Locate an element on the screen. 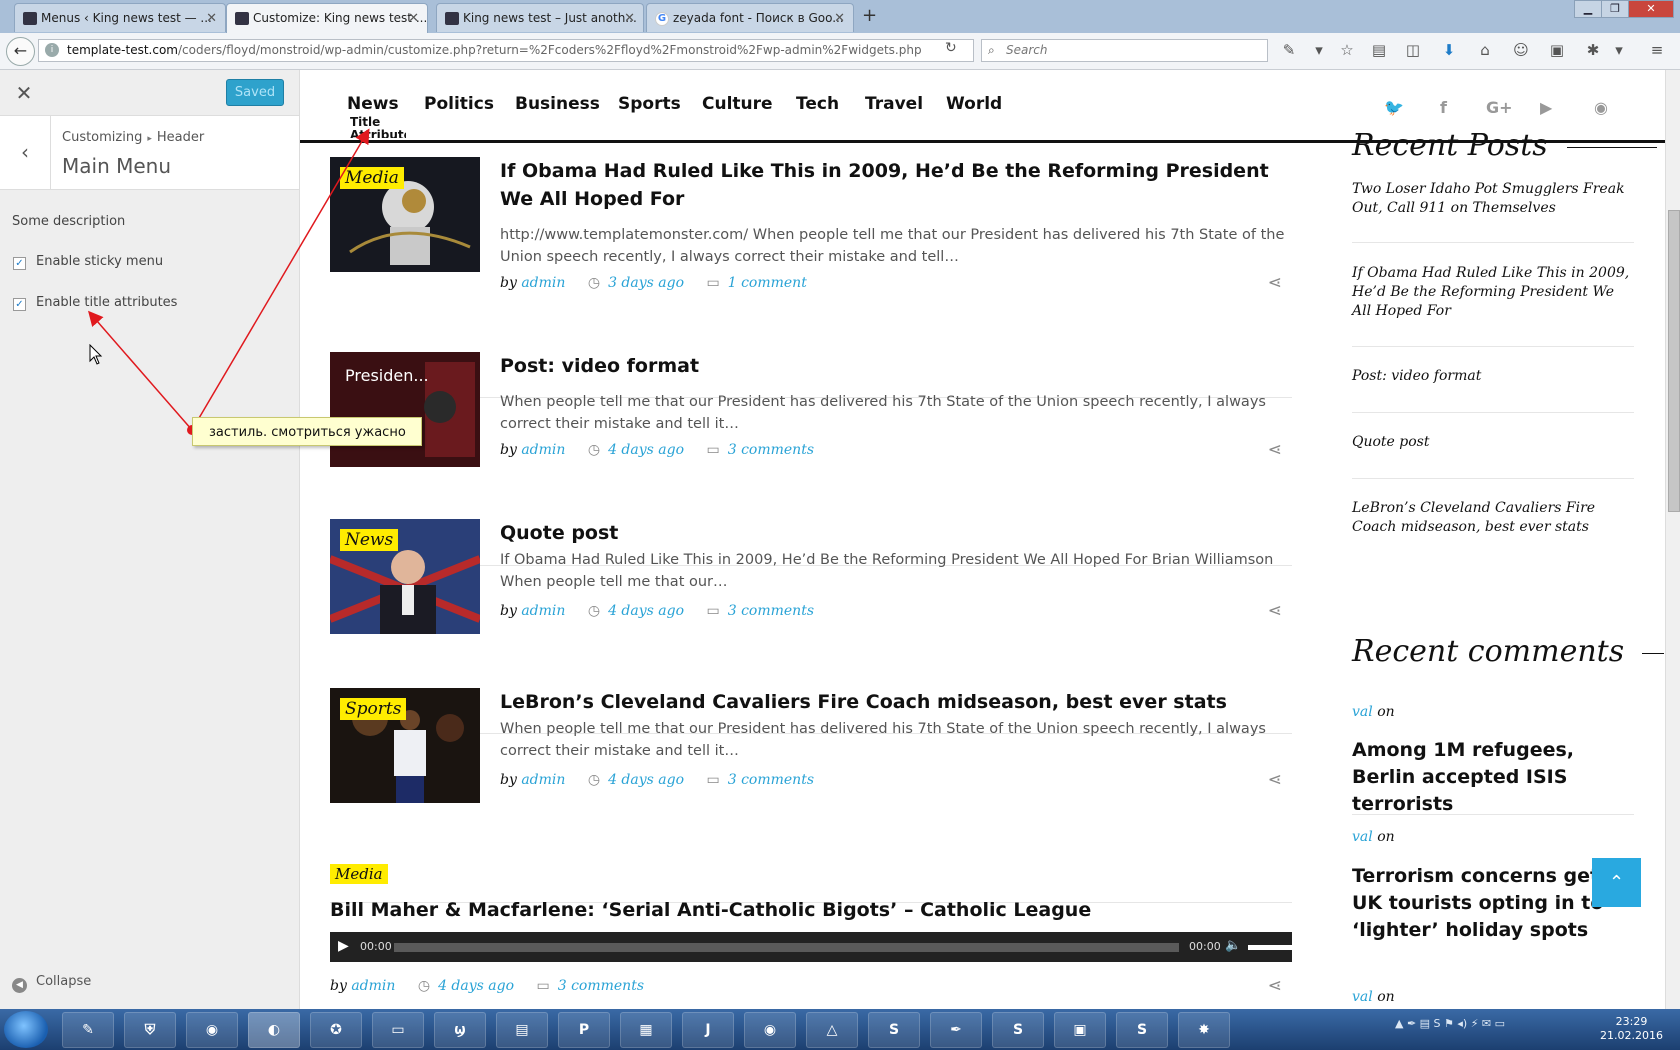  post-thumbnail: News is located at coordinates (405, 576).